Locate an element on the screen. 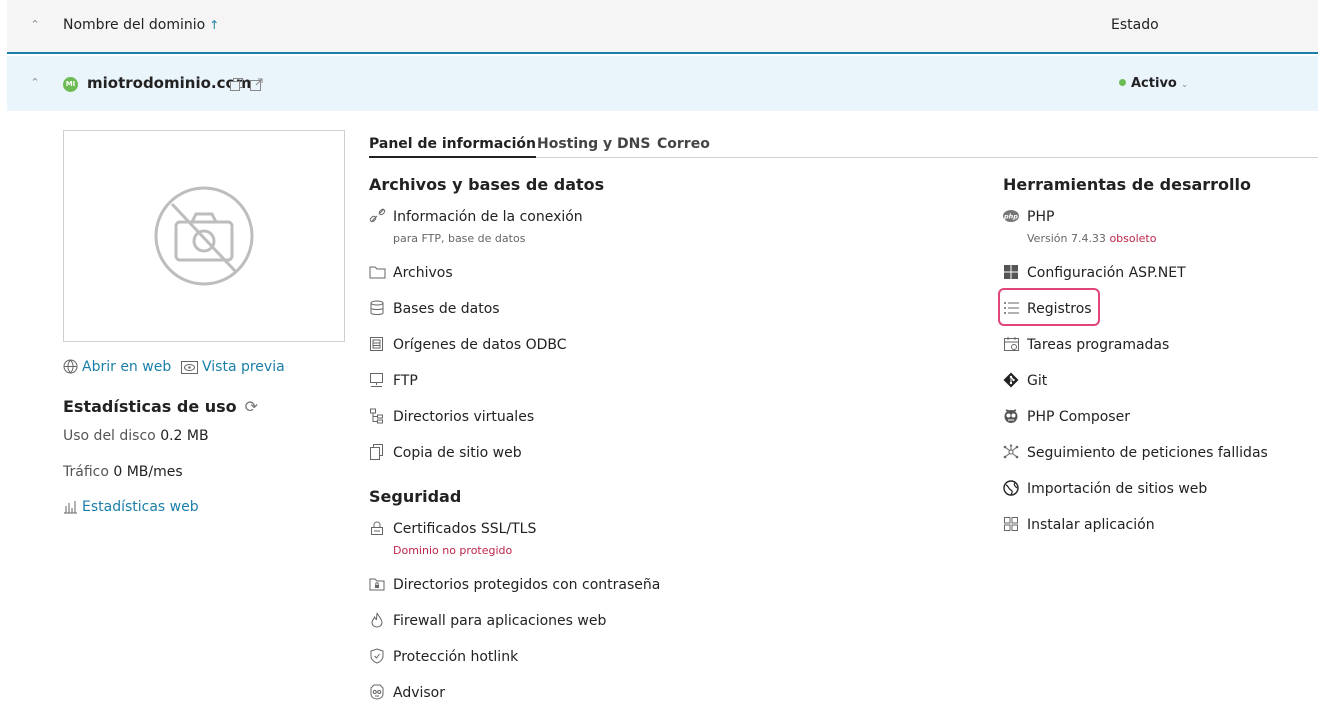  website-copy-item: Copia de sitio web is located at coordinates (445, 452).